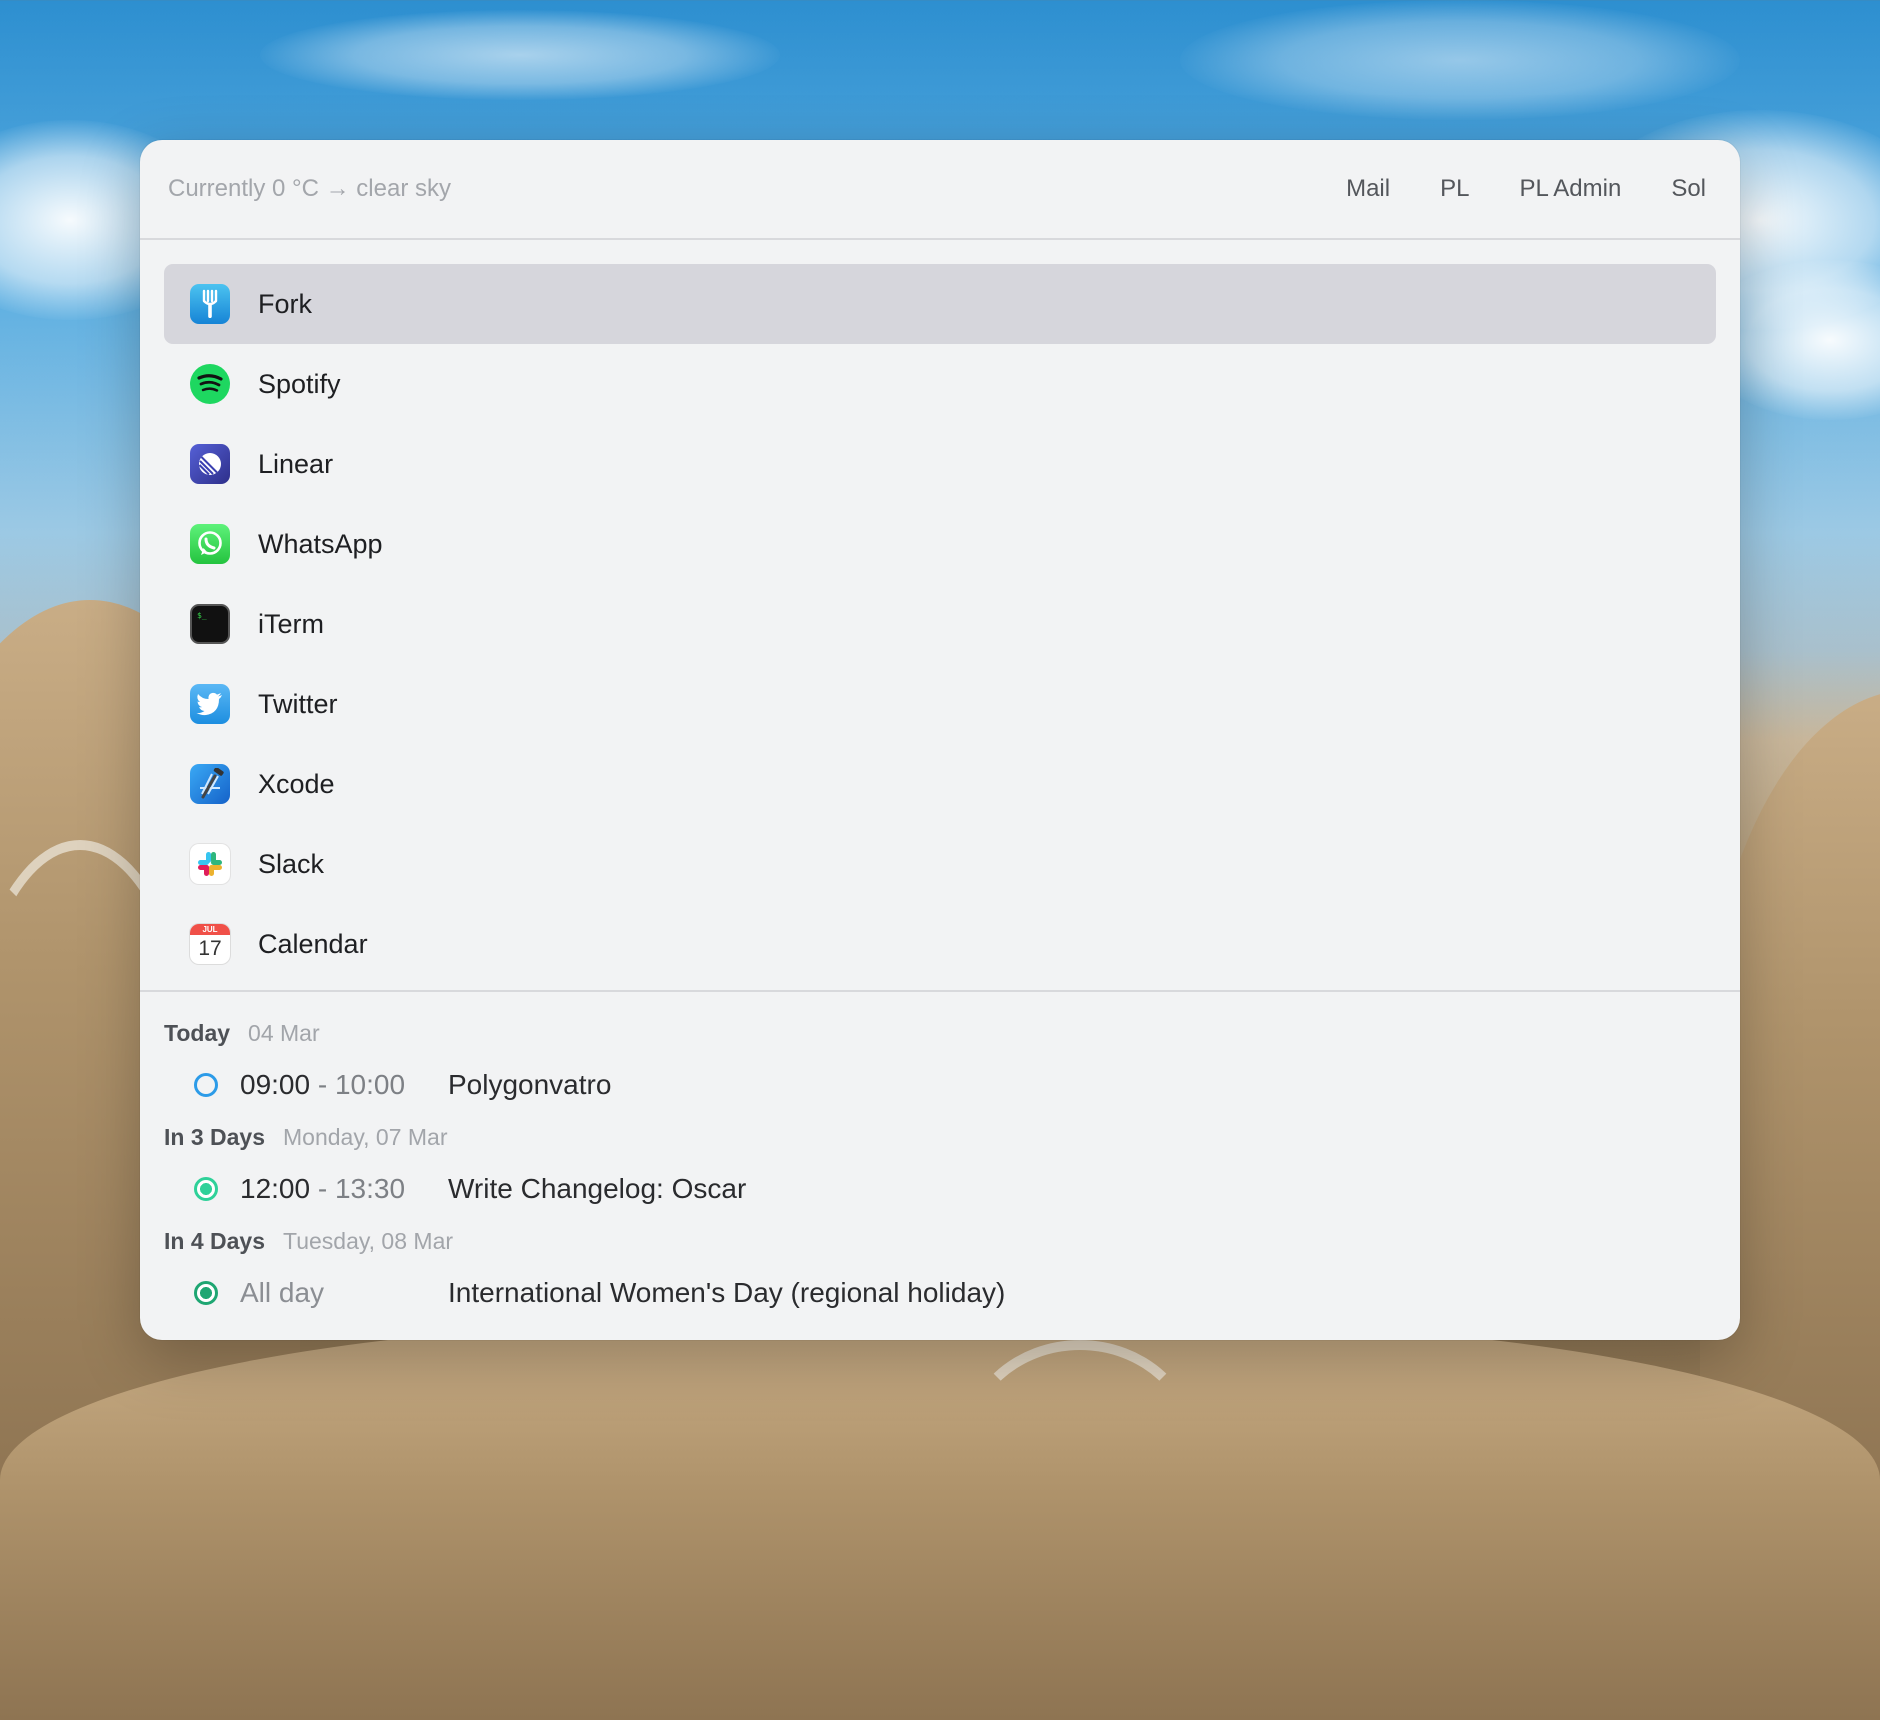 This screenshot has height=1720, width=1880. I want to click on calendar-icon-month: JUL, so click(210, 929).